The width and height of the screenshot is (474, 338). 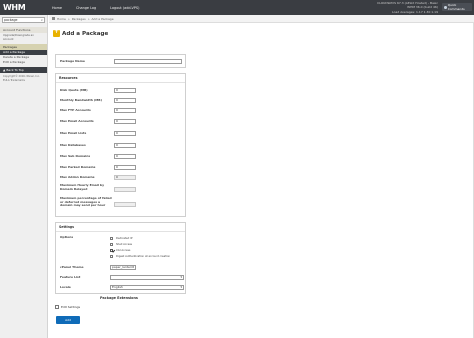 I want to click on cgi-access-checkbox, so click(x=112, y=251).